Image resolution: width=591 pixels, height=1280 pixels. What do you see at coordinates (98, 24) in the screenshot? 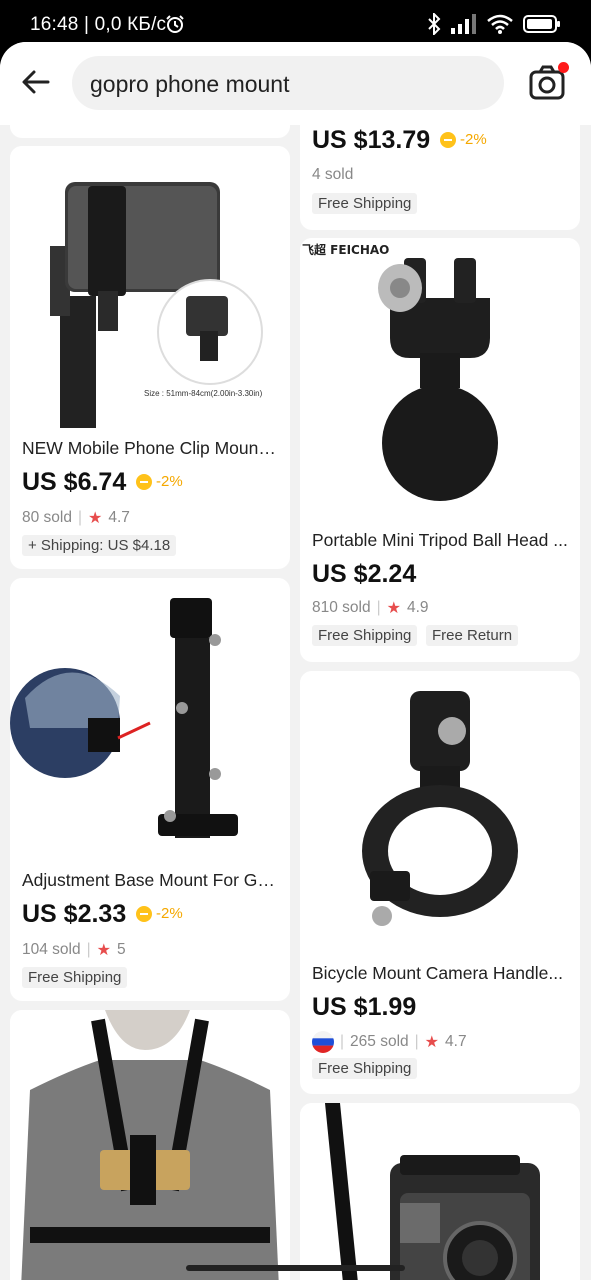
I see `status-time: 16:48 | 0,0 КБ/с` at bounding box center [98, 24].